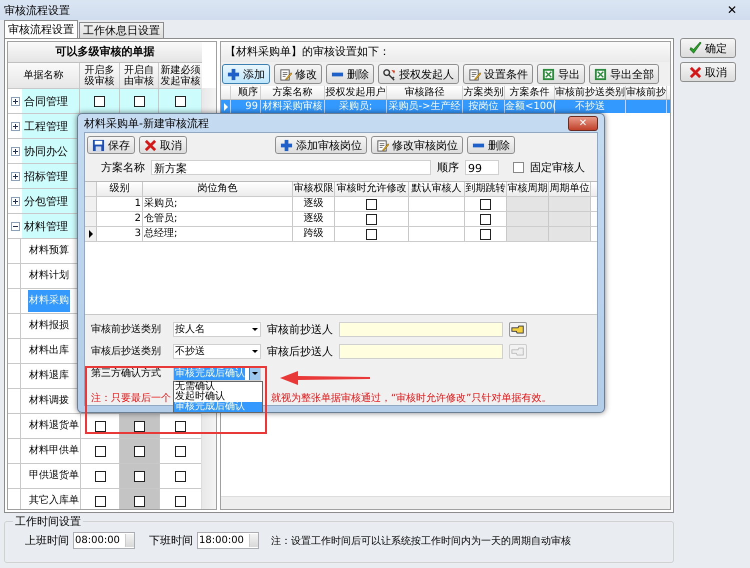 Image resolution: width=750 pixels, height=568 pixels. Describe the element at coordinates (120, 204) in the screenshot. I see `table-cell: 1` at that location.